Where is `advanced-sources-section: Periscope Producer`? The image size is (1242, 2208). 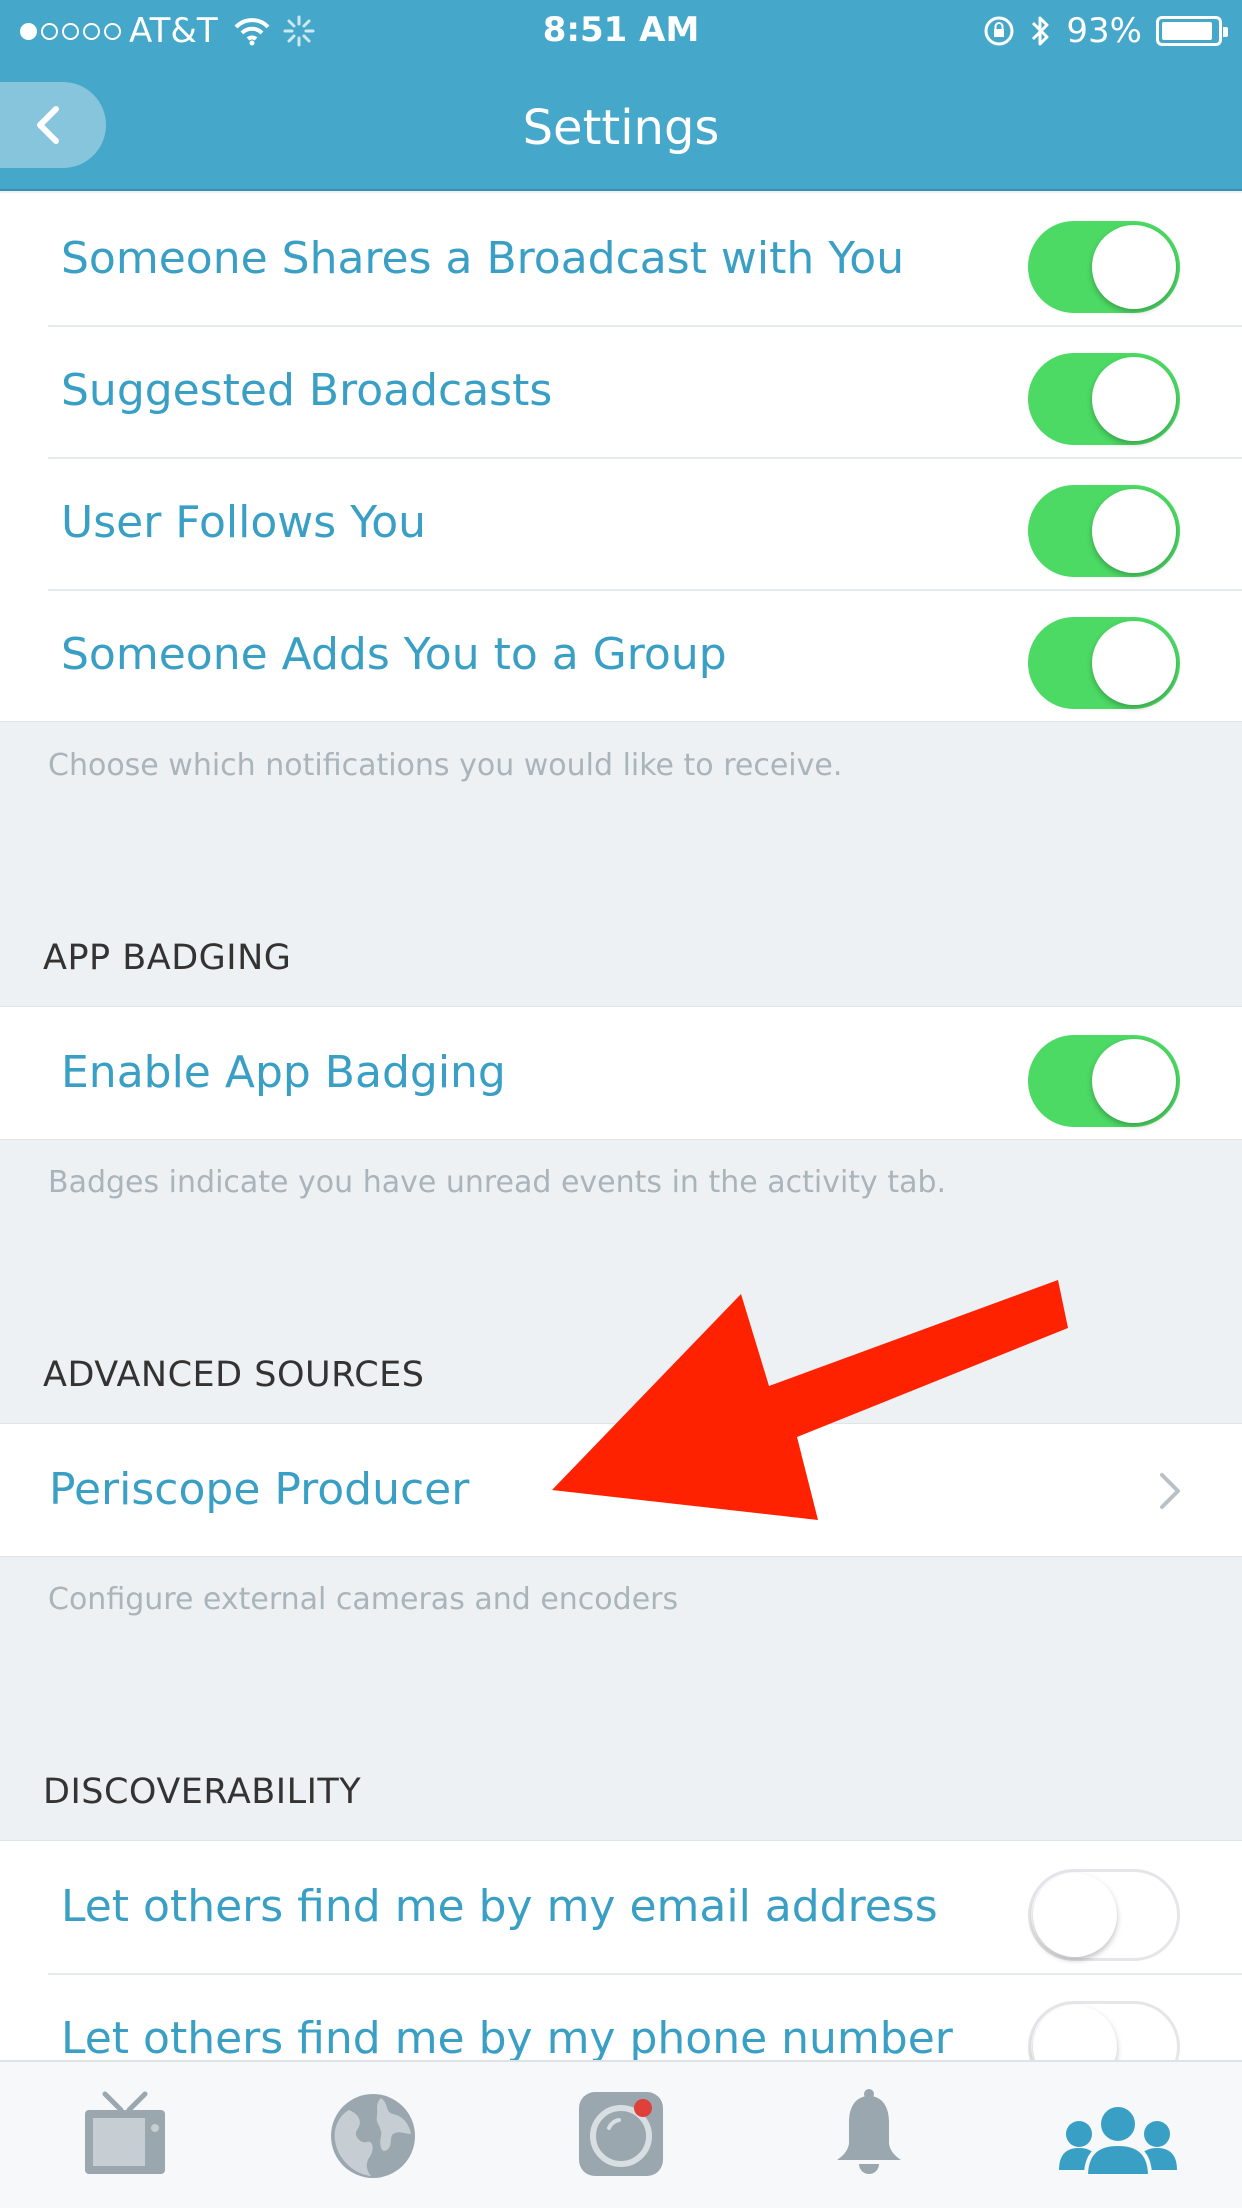
advanced-sources-section: Periscope Producer is located at coordinates (621, 1490).